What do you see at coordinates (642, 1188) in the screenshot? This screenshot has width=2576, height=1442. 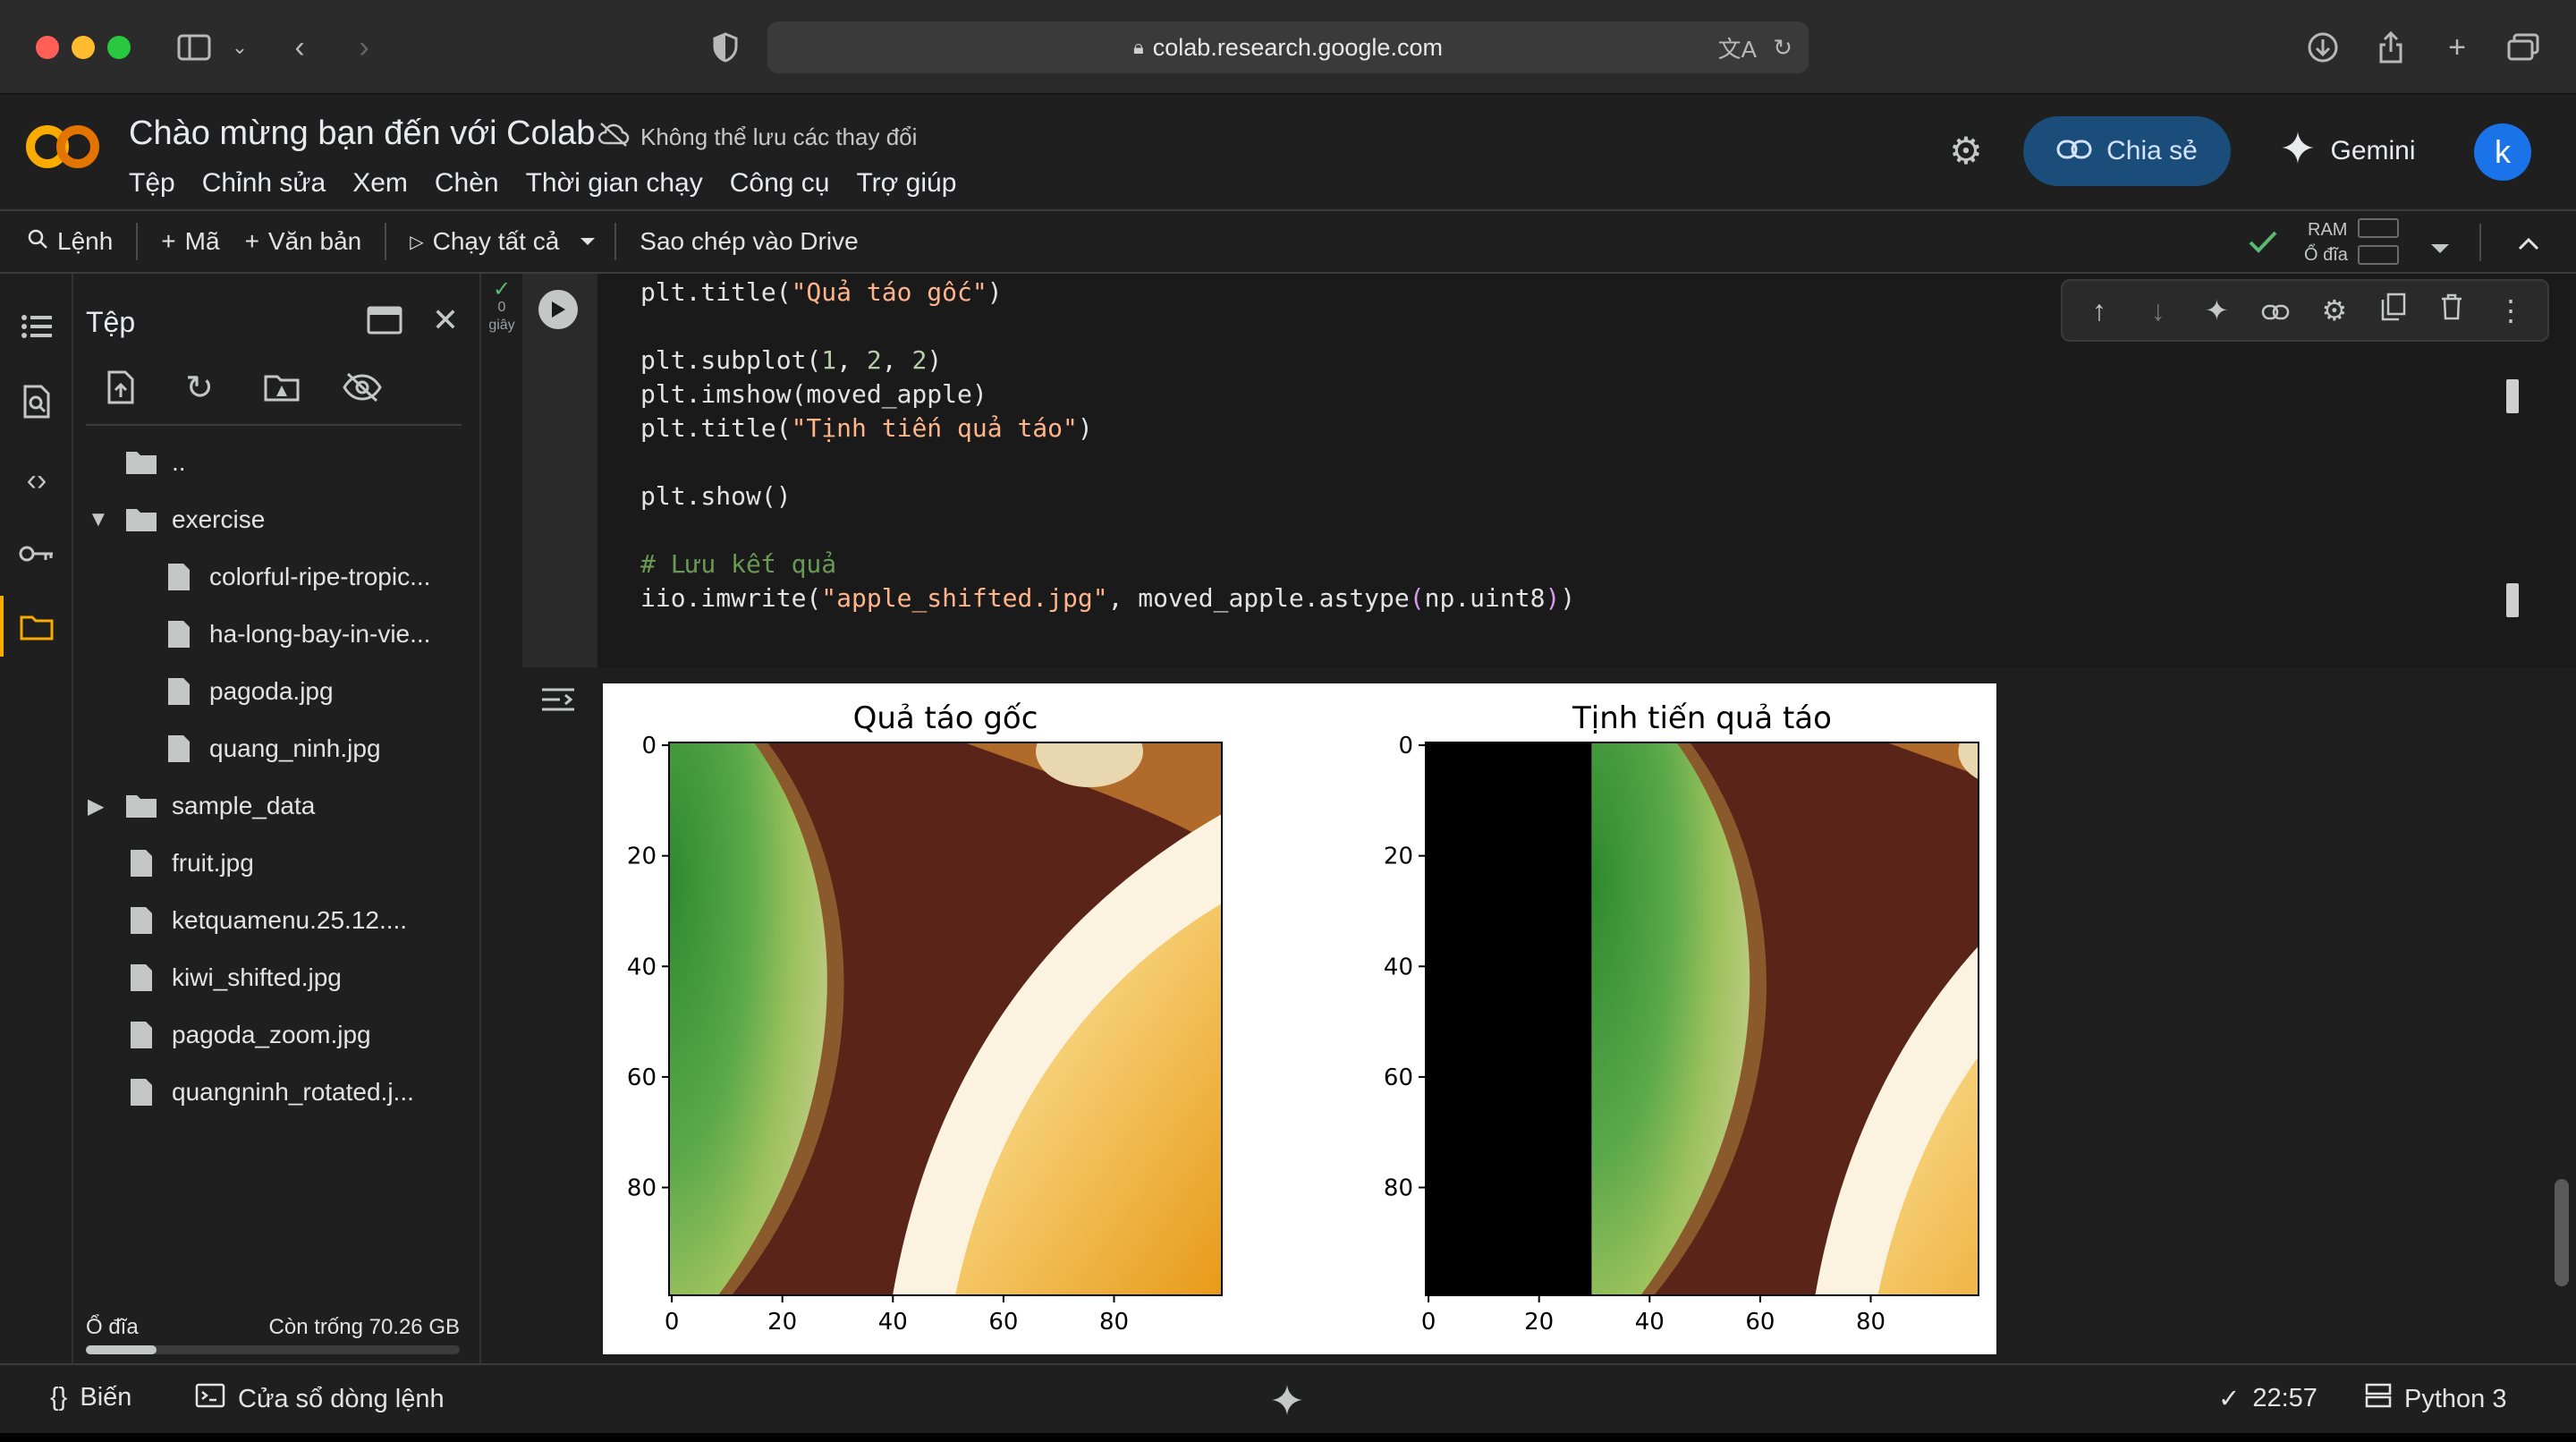 I see `y-tick-label: 80` at bounding box center [642, 1188].